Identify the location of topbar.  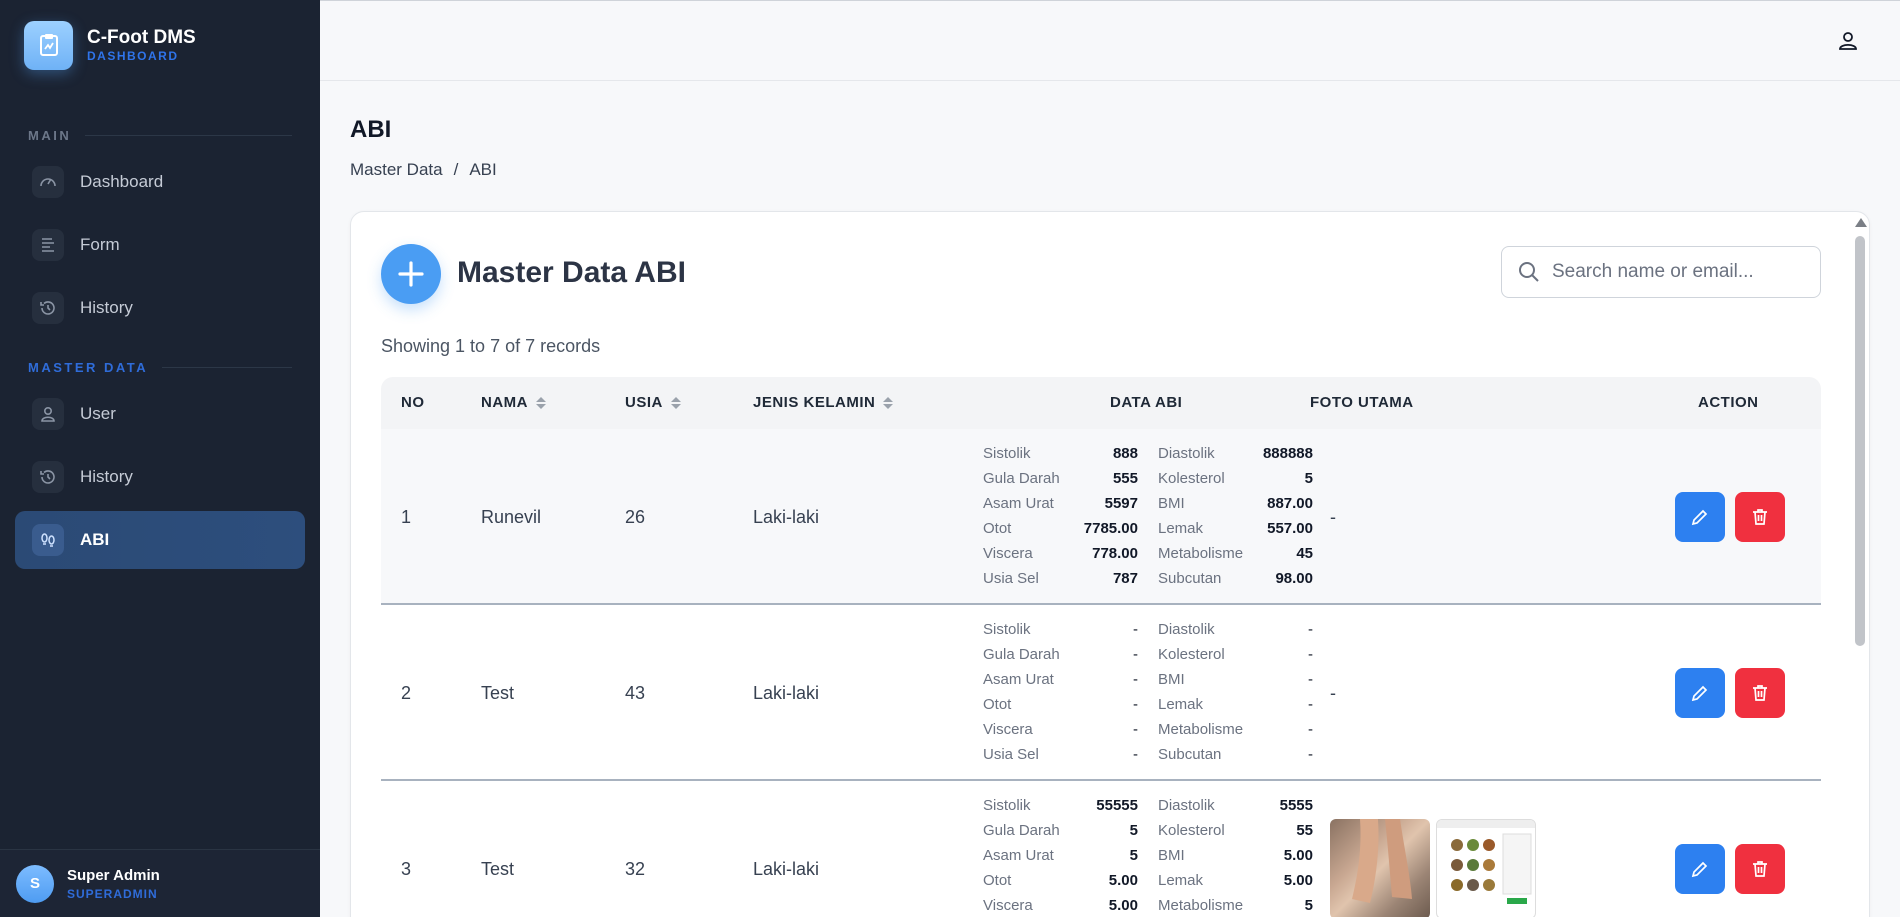
(1110, 40).